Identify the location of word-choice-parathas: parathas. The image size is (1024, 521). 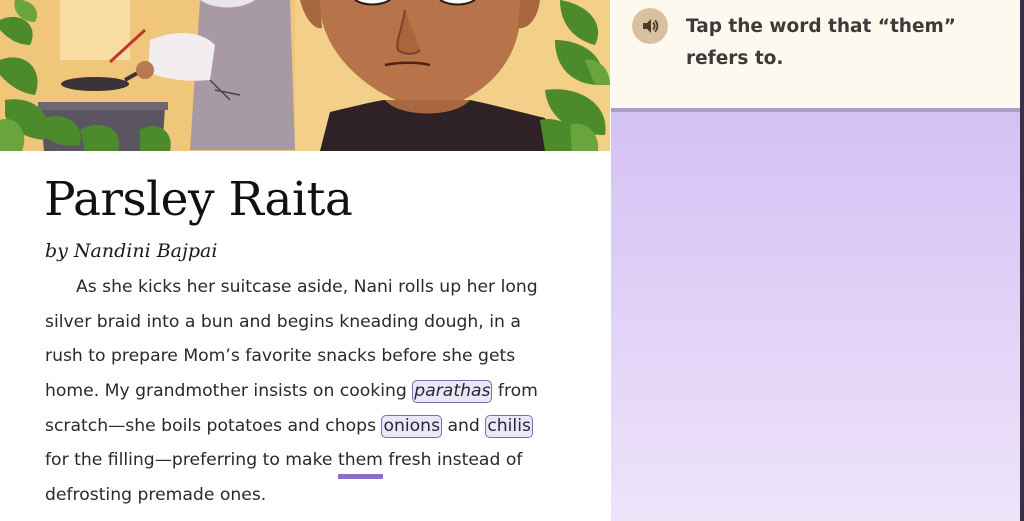
(452, 392).